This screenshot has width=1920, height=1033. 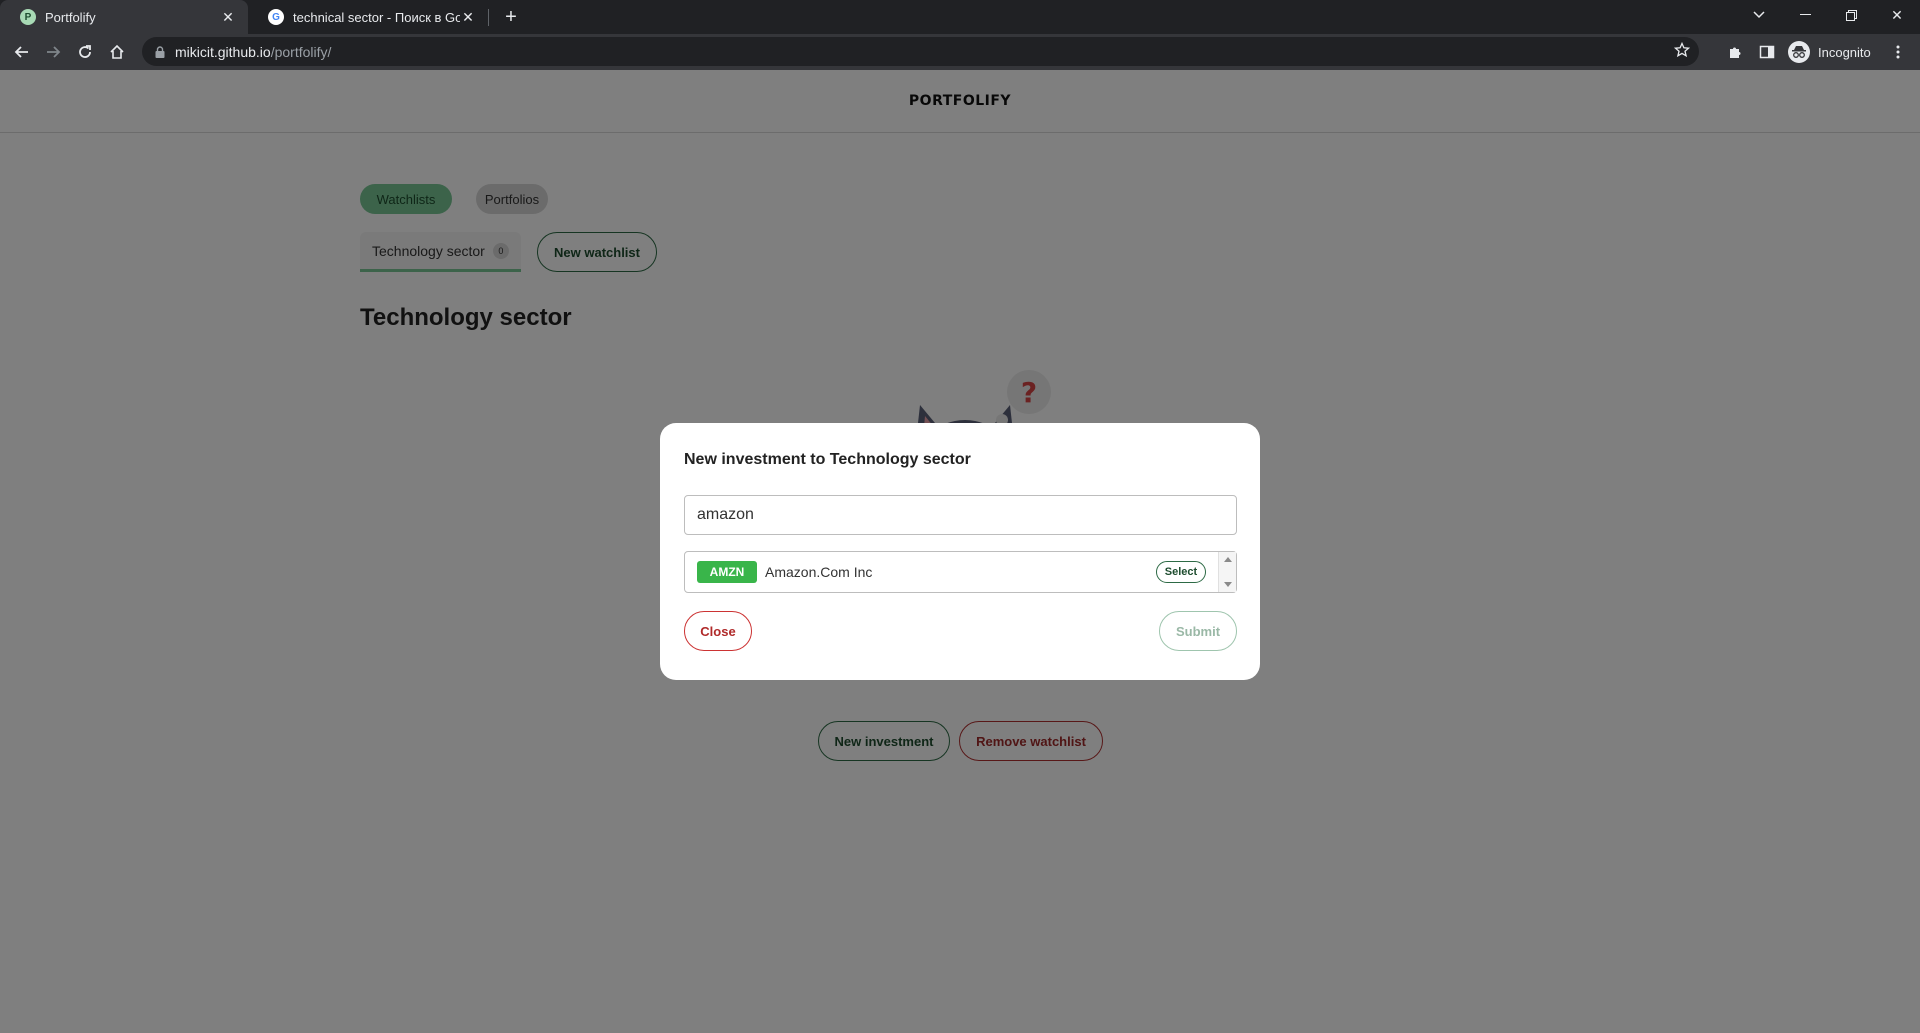 I want to click on scroll-up-arrow-icon, so click(x=1228, y=559).